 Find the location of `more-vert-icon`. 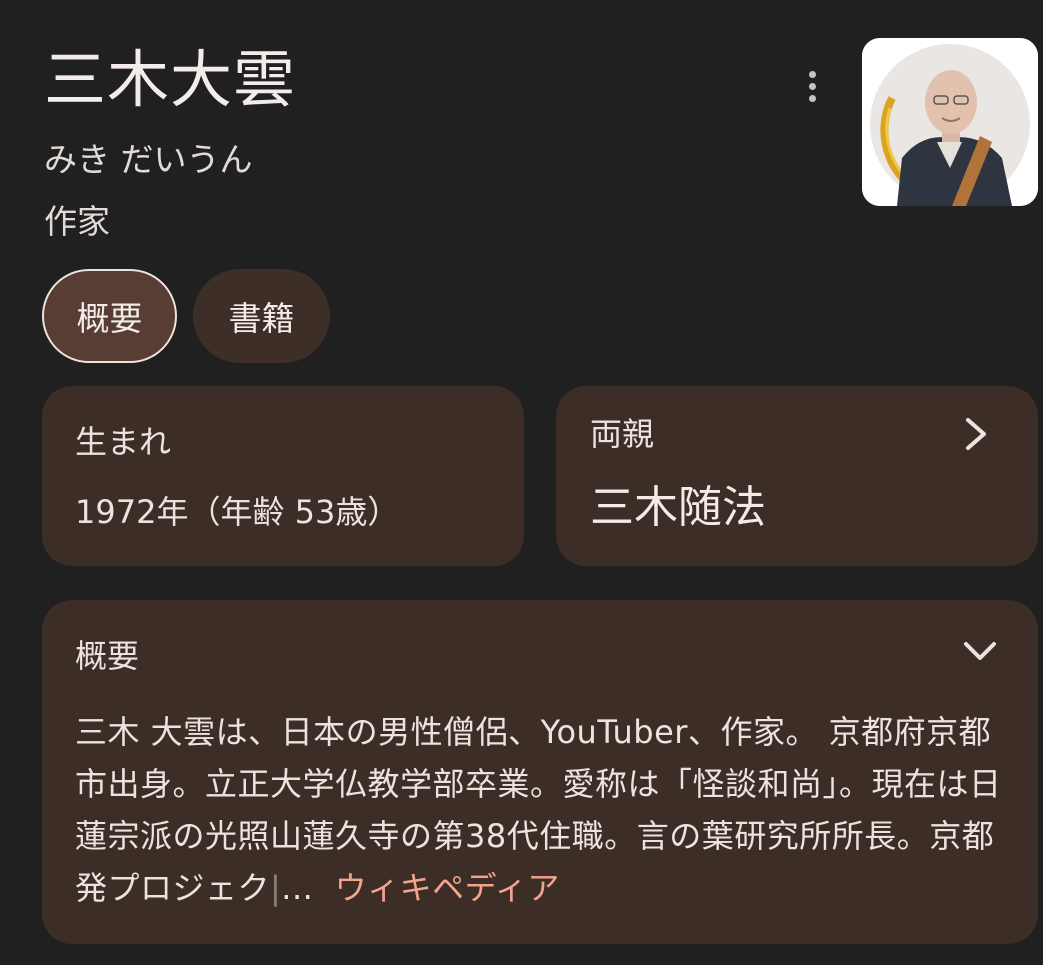

more-vert-icon is located at coordinates (812, 74).